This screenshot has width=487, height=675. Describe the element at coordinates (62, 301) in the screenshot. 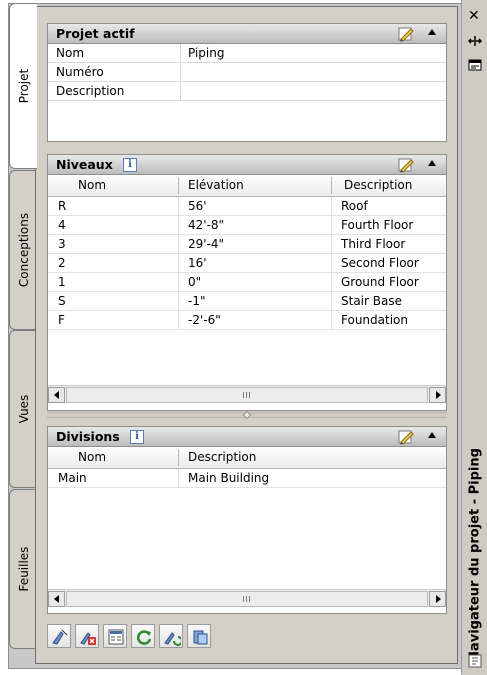

I see `level-name: S` at that location.